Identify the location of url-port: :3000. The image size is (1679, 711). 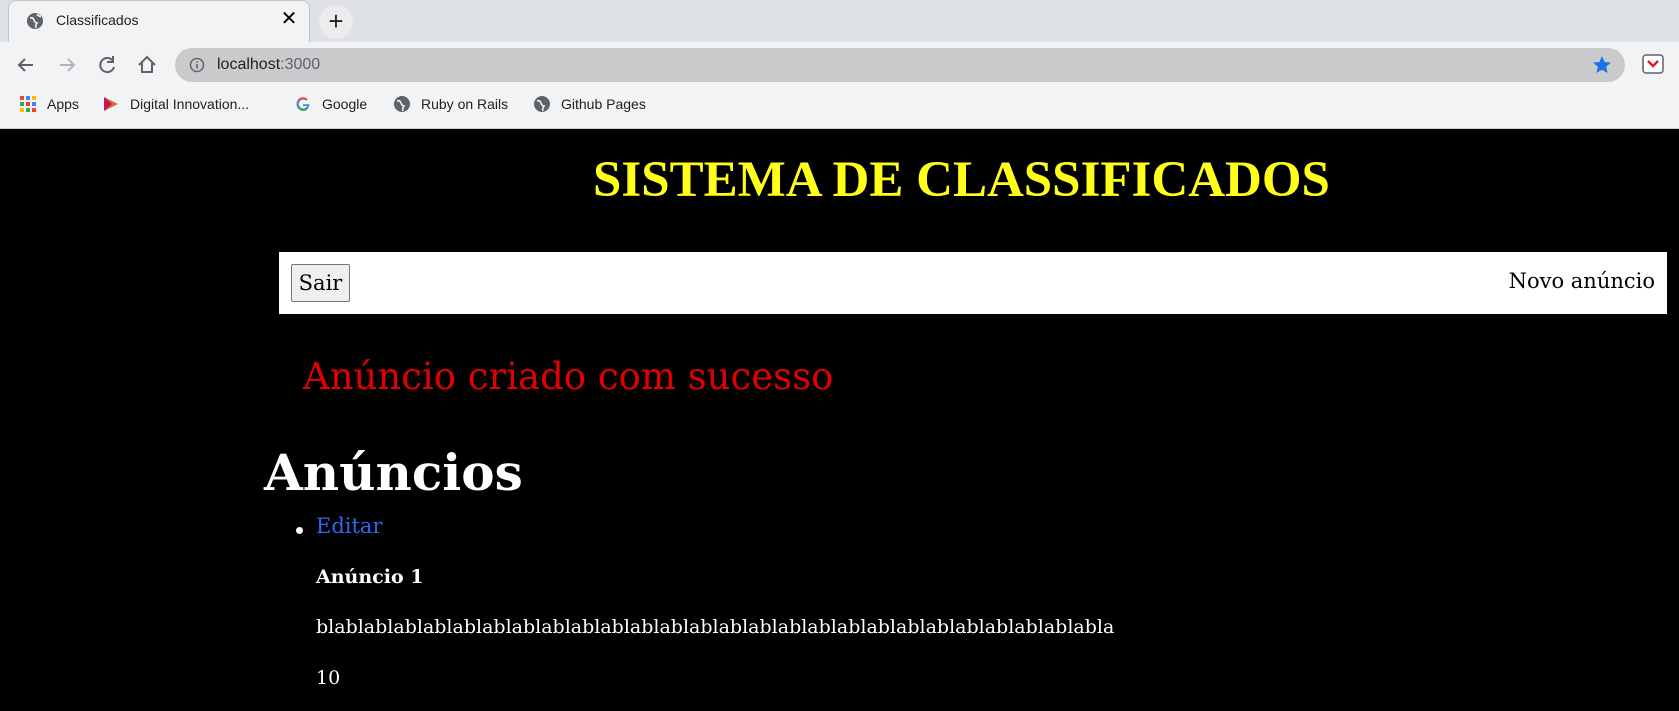
(300, 64).